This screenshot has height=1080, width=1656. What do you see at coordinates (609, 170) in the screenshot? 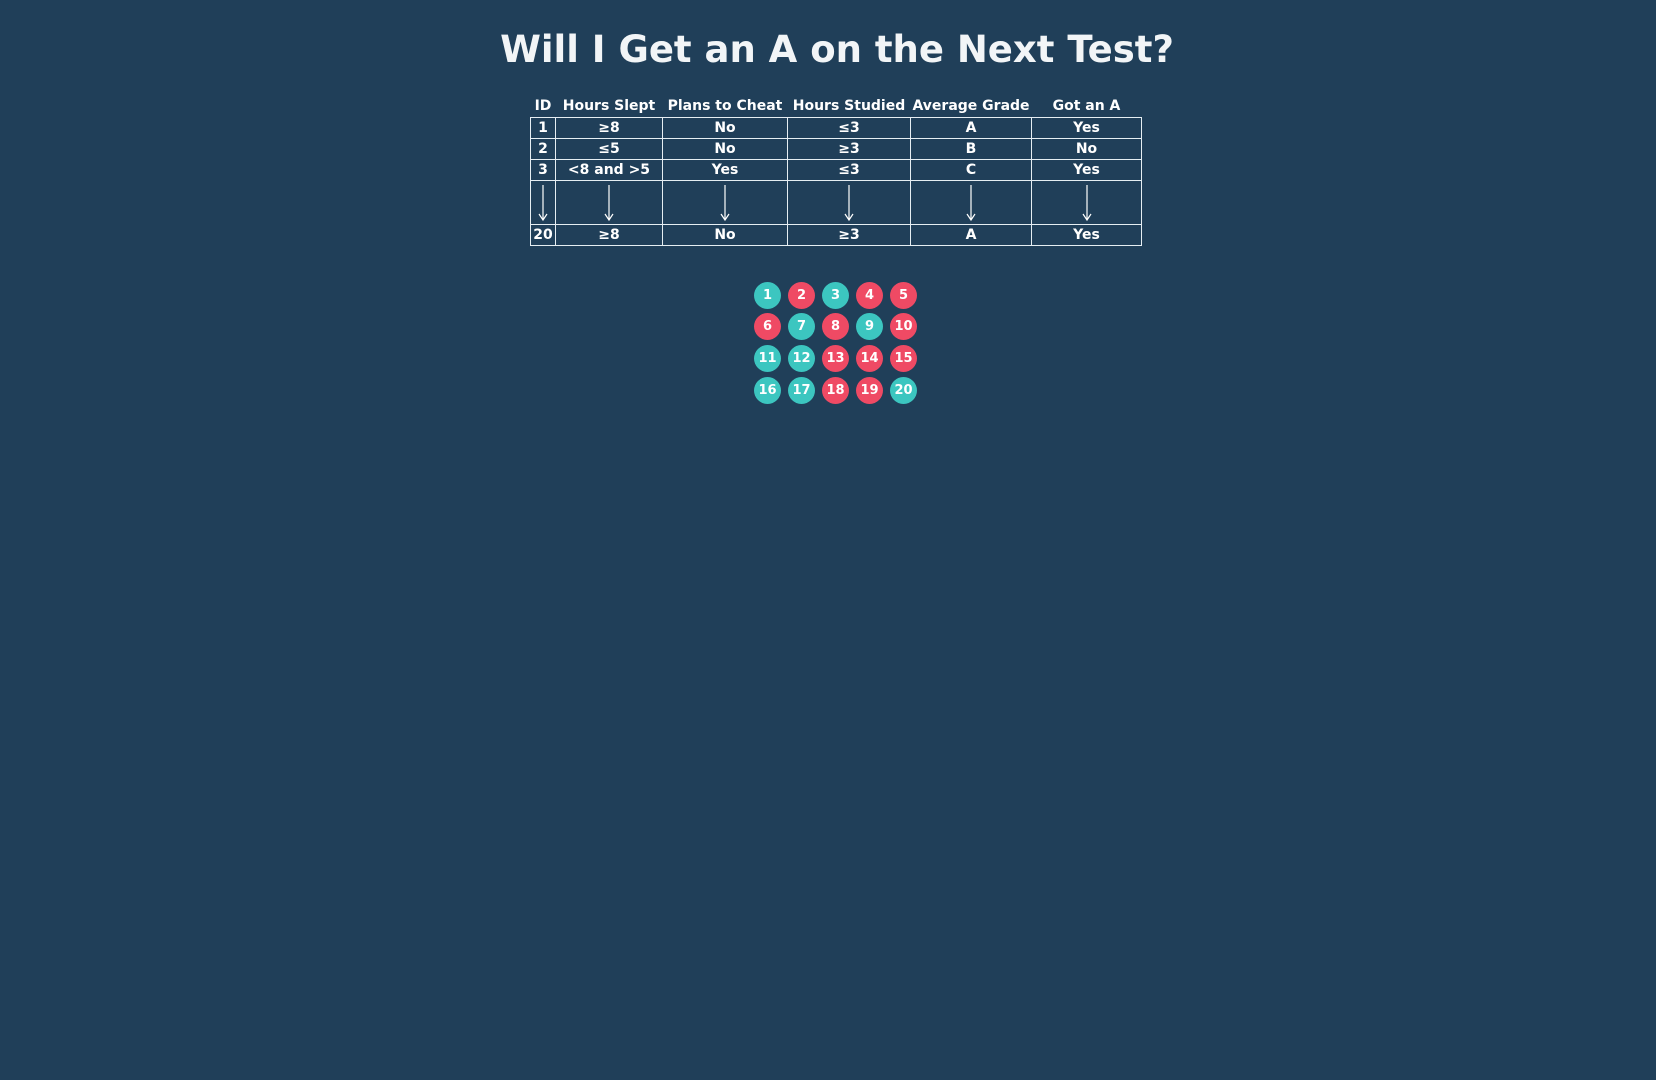
I see `cell-hours-slept: <8 and >5` at bounding box center [609, 170].